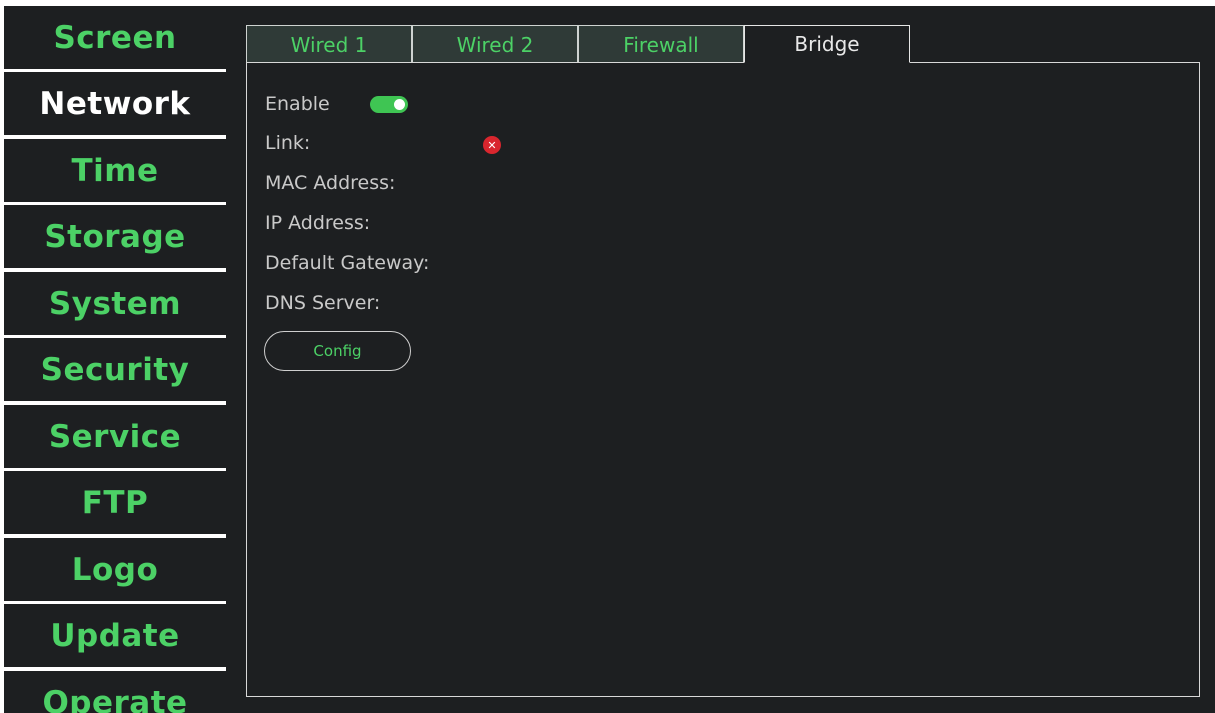  What do you see at coordinates (115, 436) in the screenshot?
I see `sidebar-item-service: Service` at bounding box center [115, 436].